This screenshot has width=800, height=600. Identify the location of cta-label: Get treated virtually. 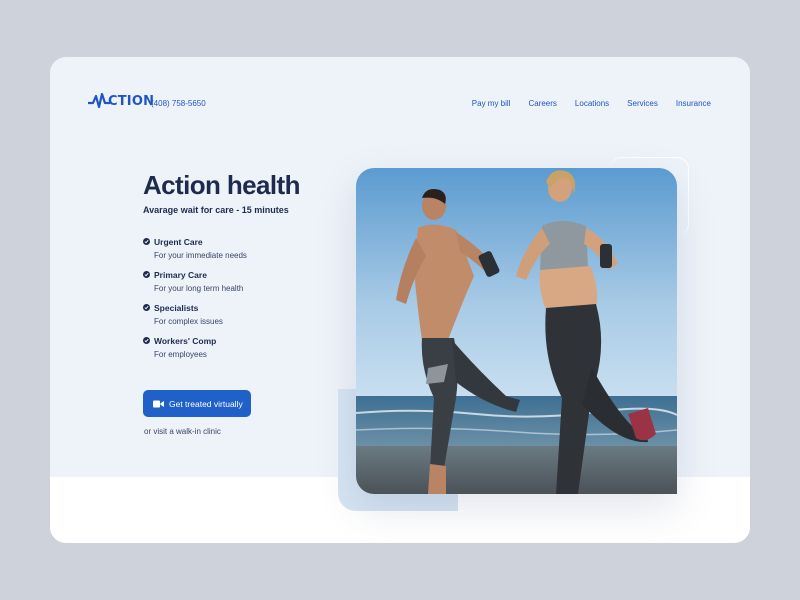
(206, 403).